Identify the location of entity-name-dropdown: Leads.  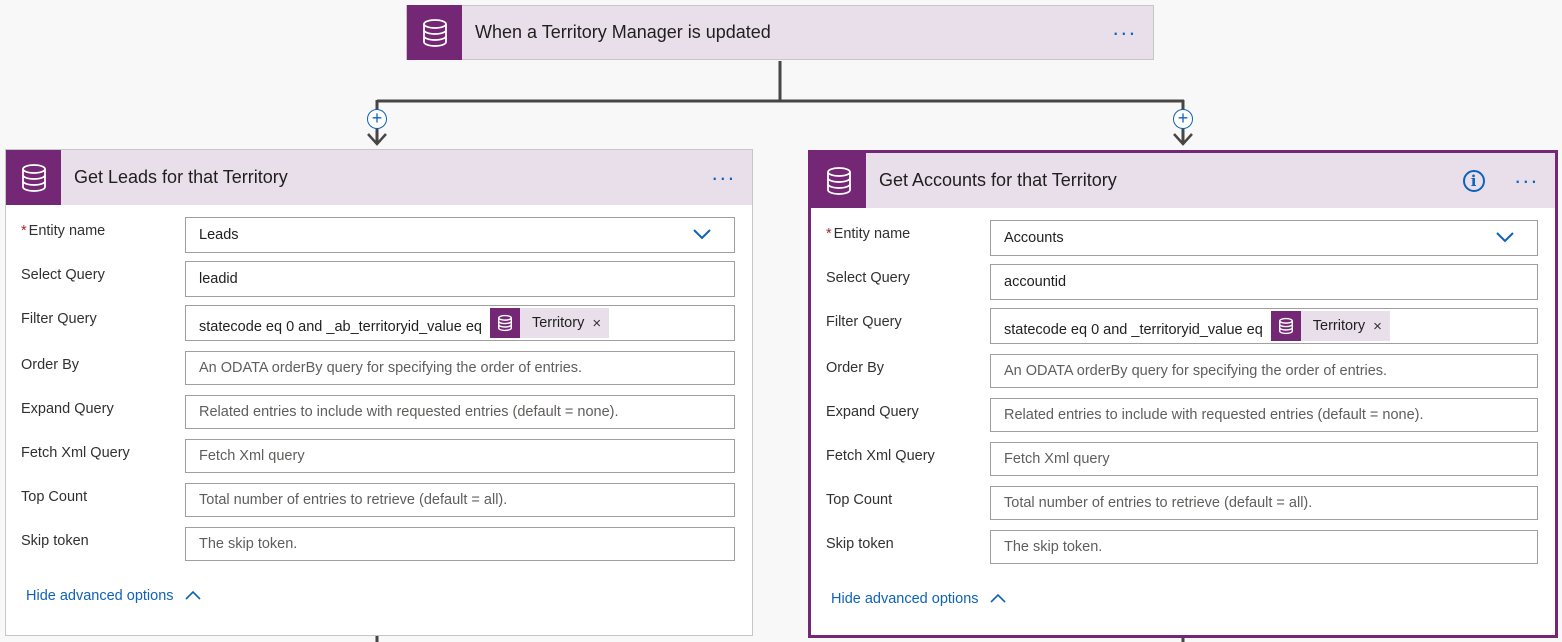
(460, 235).